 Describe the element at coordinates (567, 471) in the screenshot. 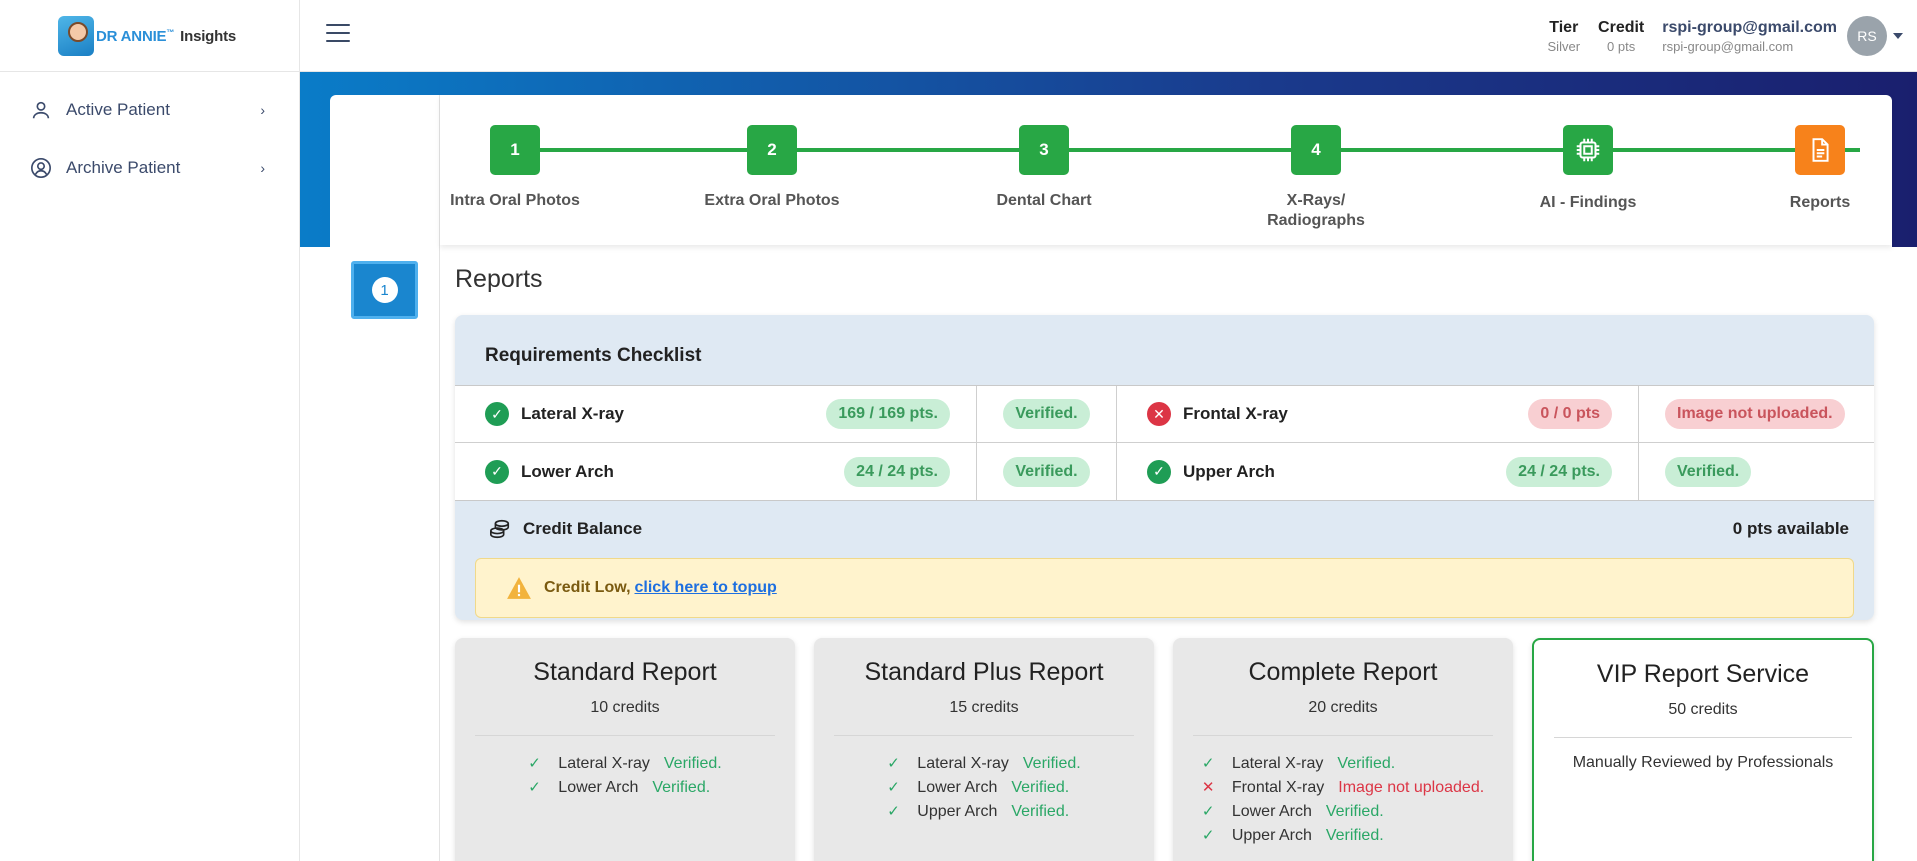

I see `requirement-name: Lower Arch` at that location.